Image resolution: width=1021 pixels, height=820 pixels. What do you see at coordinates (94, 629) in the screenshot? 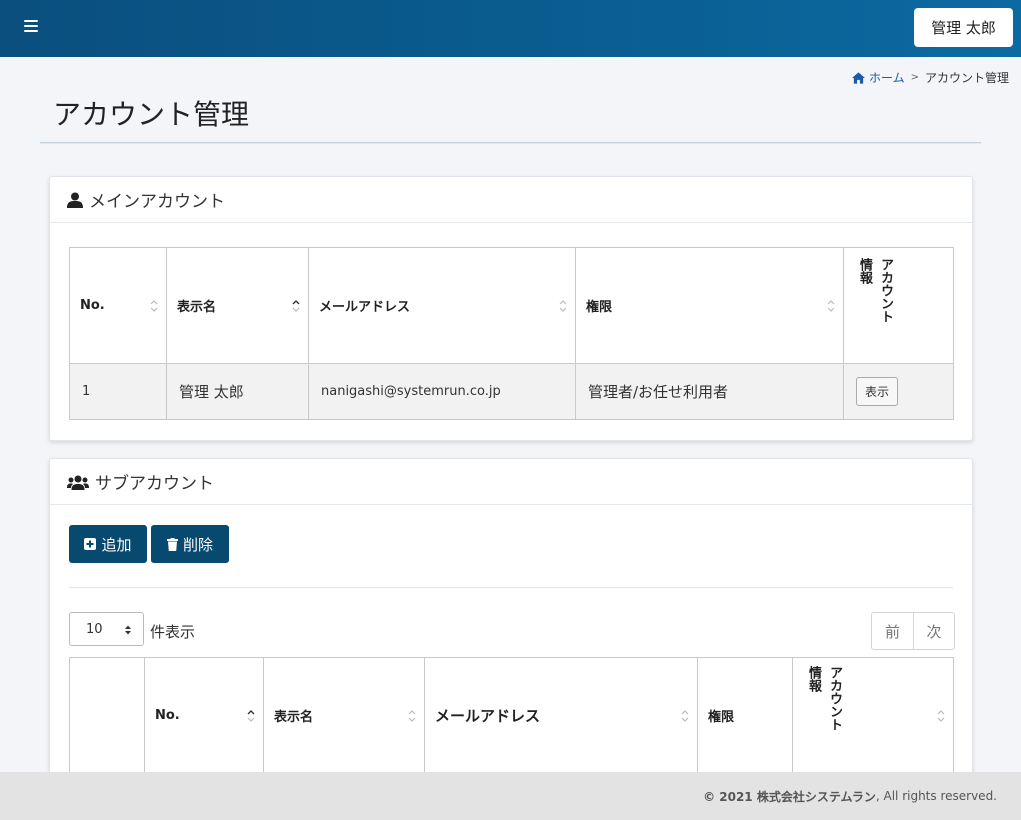
I see `page-size-value: 10` at bounding box center [94, 629].